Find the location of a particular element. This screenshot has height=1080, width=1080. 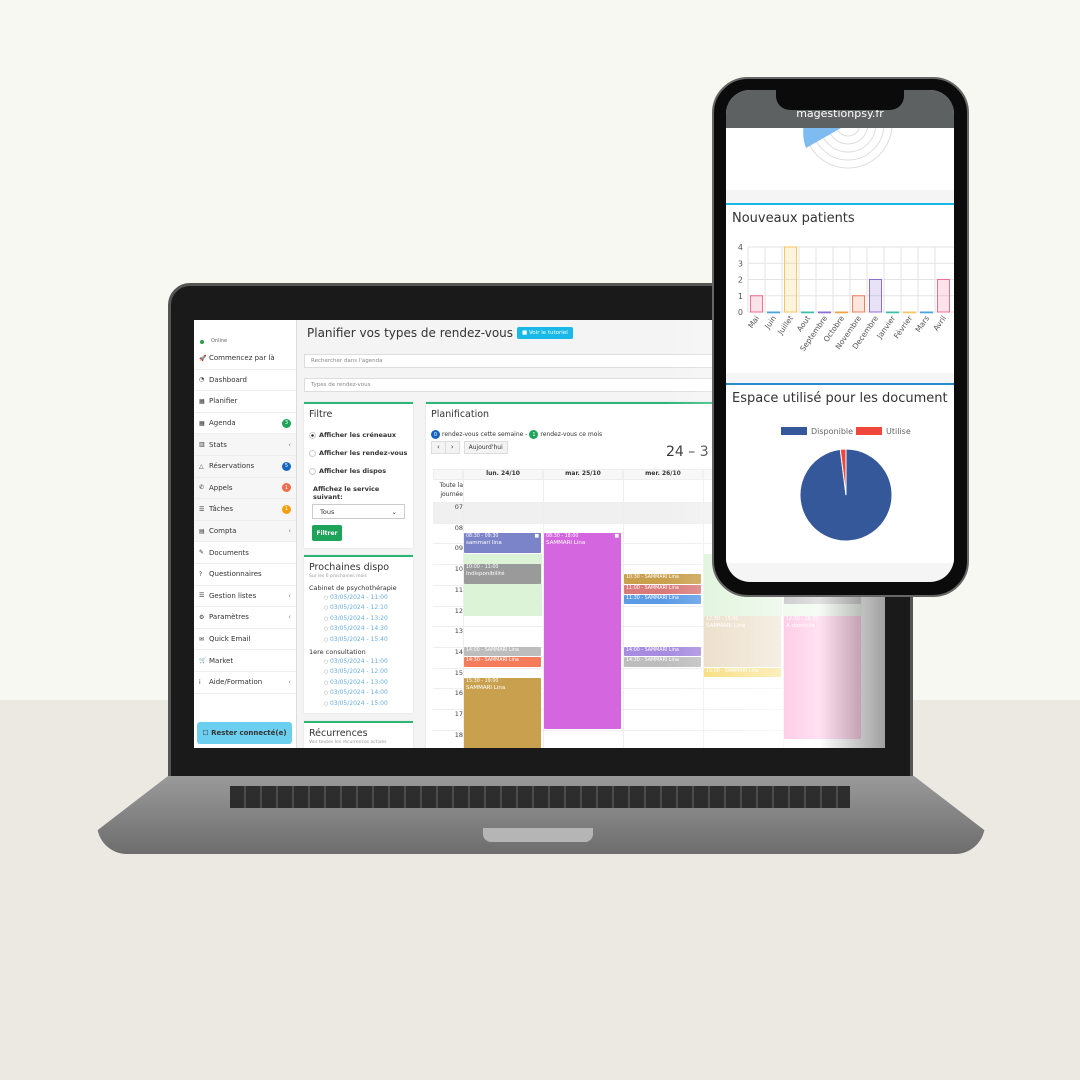

tutorial-label: Voir le tutoriel is located at coordinates (548, 333).